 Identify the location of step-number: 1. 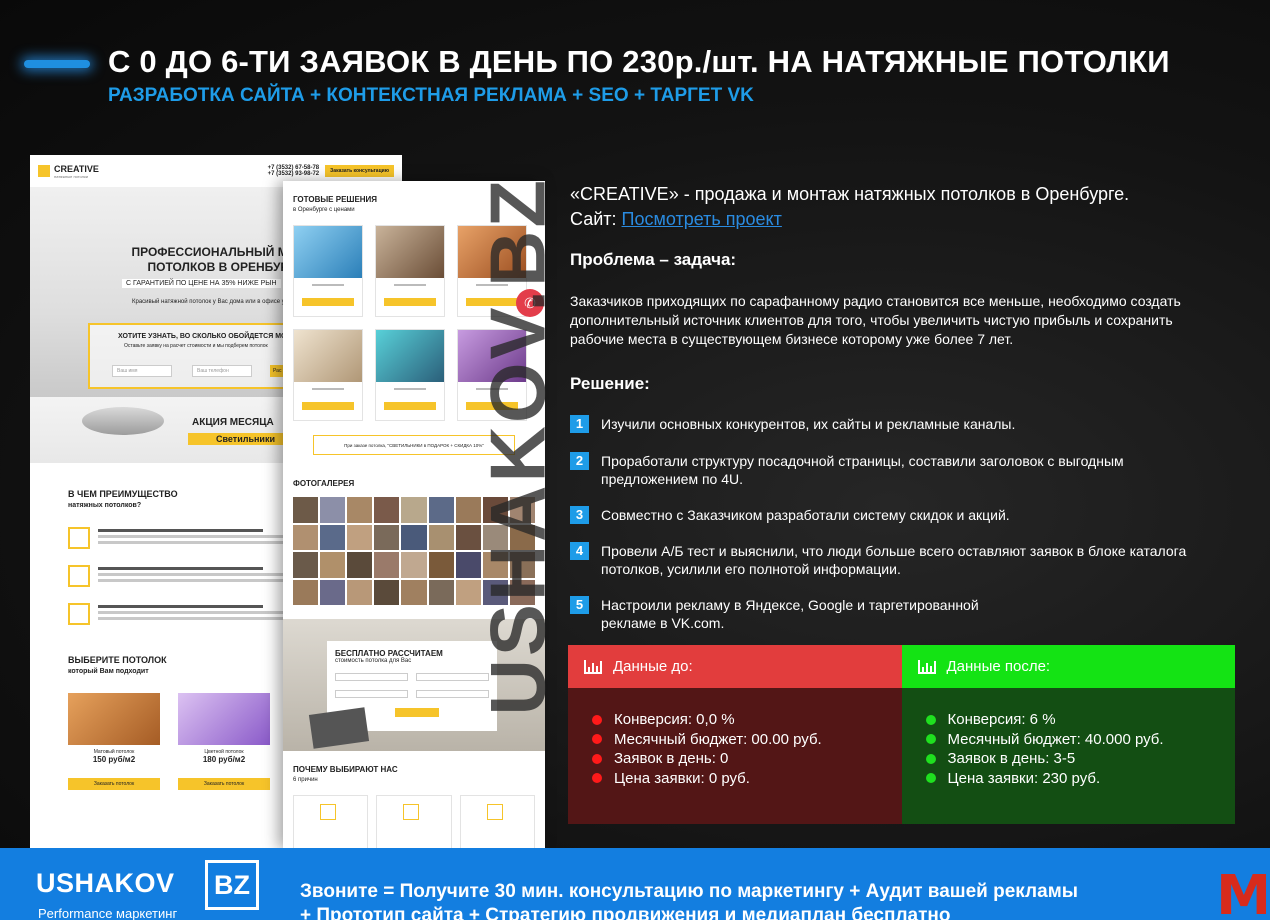
(579, 424).